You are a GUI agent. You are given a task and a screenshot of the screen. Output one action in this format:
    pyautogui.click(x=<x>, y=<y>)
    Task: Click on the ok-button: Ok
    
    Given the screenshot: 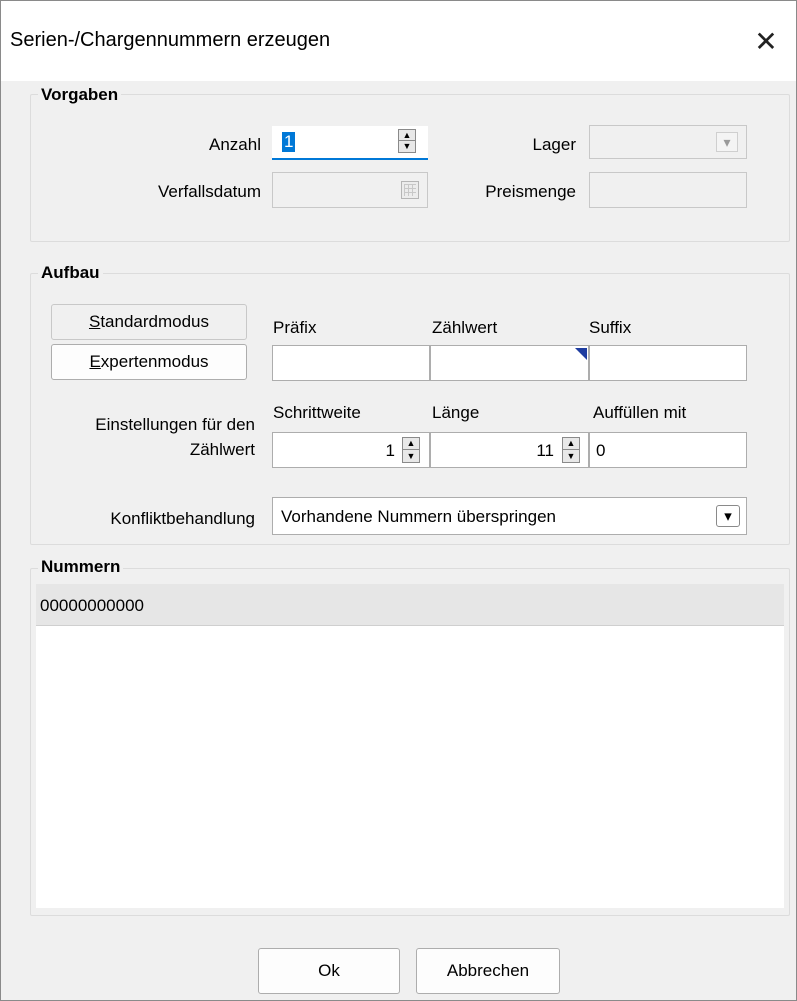 What is the action you would take?
    pyautogui.click(x=329, y=971)
    